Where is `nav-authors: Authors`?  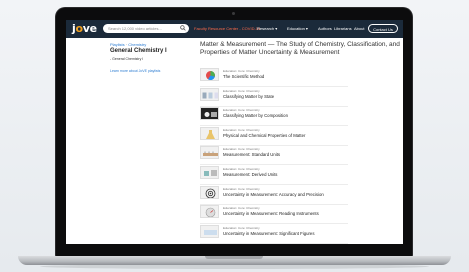
nav-authors: Authors is located at coordinates (325, 29).